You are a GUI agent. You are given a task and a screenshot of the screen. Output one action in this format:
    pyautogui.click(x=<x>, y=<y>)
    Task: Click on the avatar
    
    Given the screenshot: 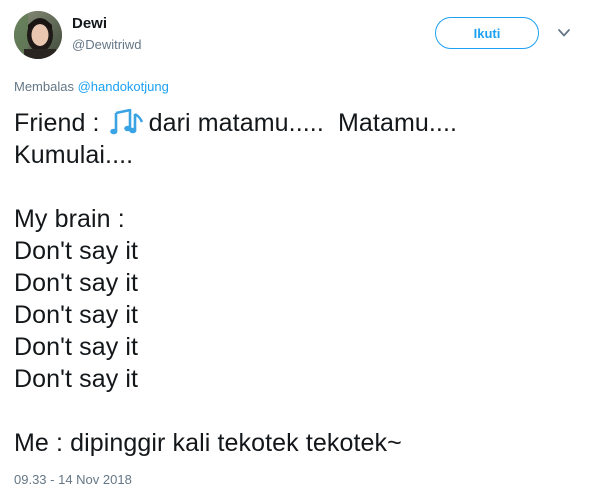 What is the action you would take?
    pyautogui.click(x=38, y=35)
    